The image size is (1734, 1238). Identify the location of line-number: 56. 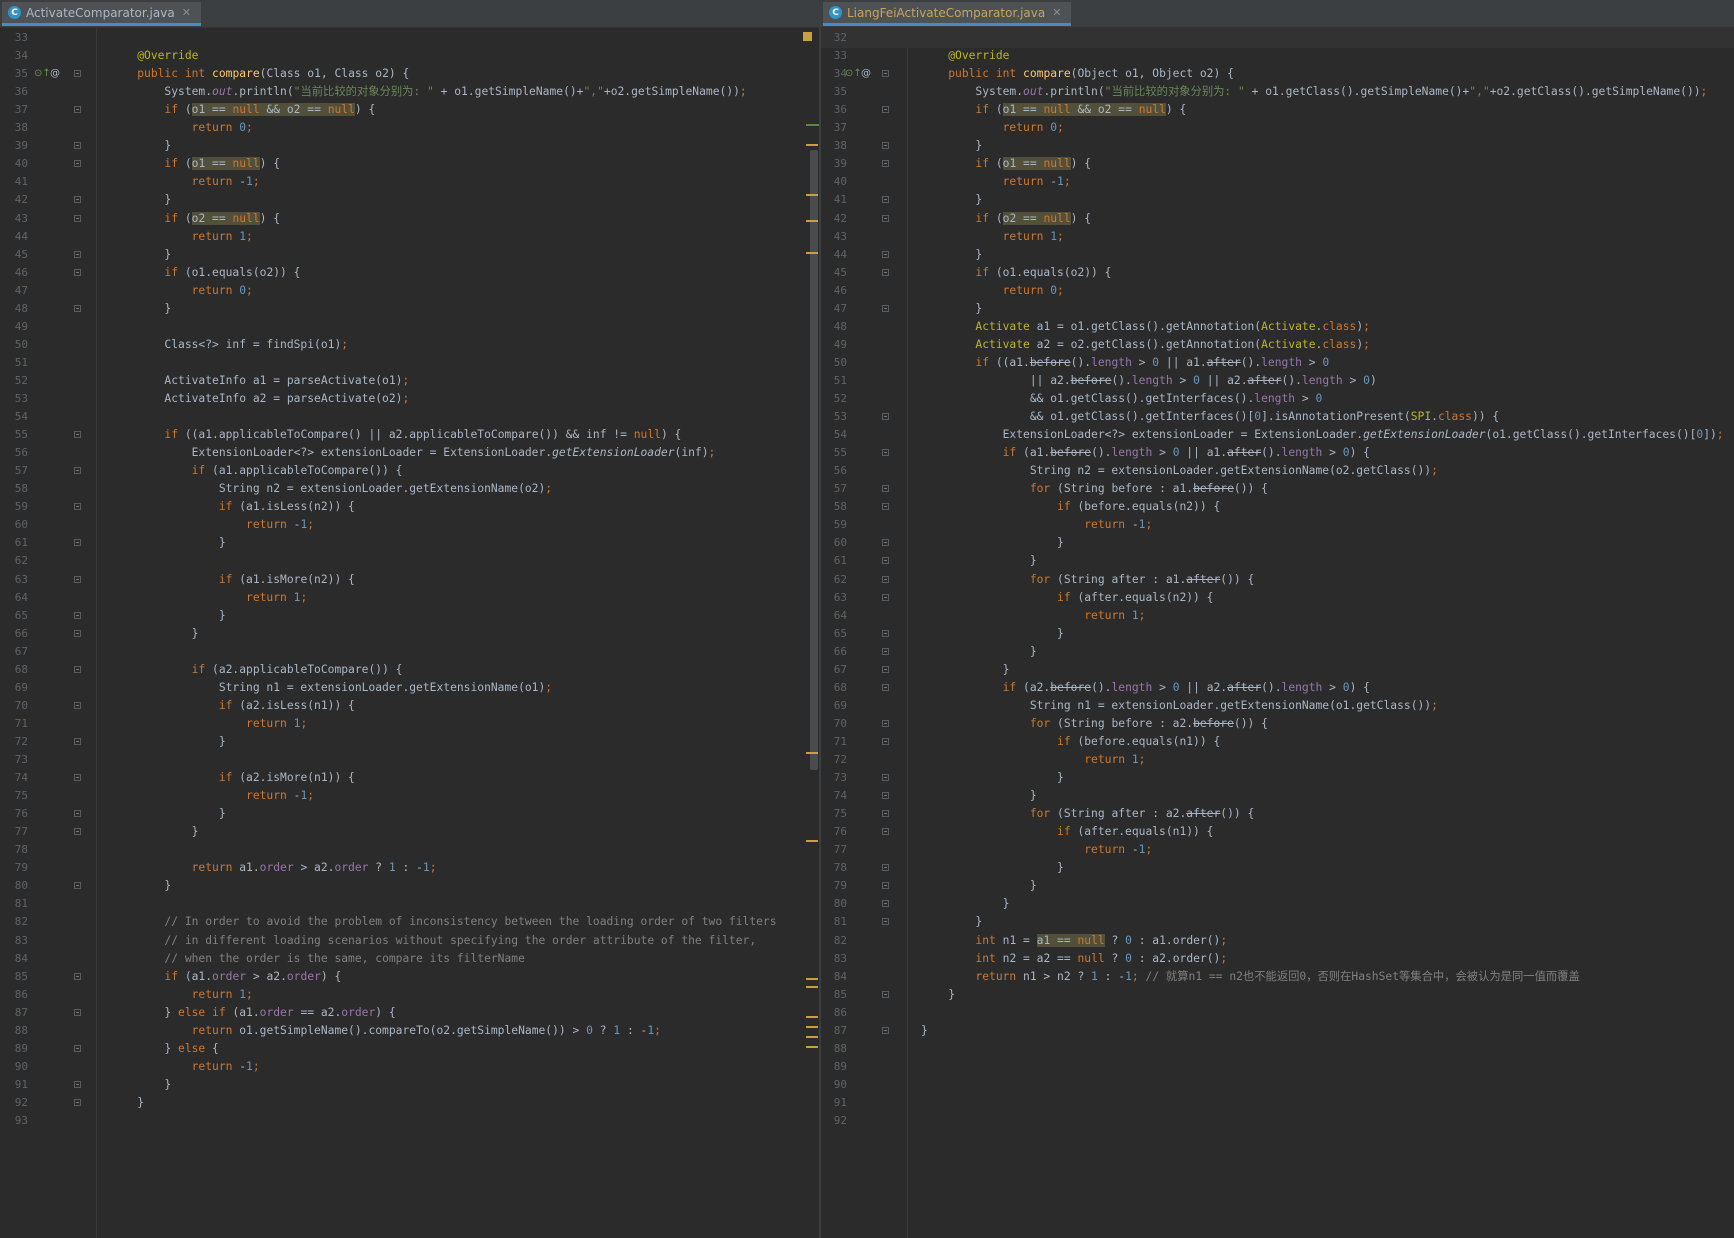
(834, 471).